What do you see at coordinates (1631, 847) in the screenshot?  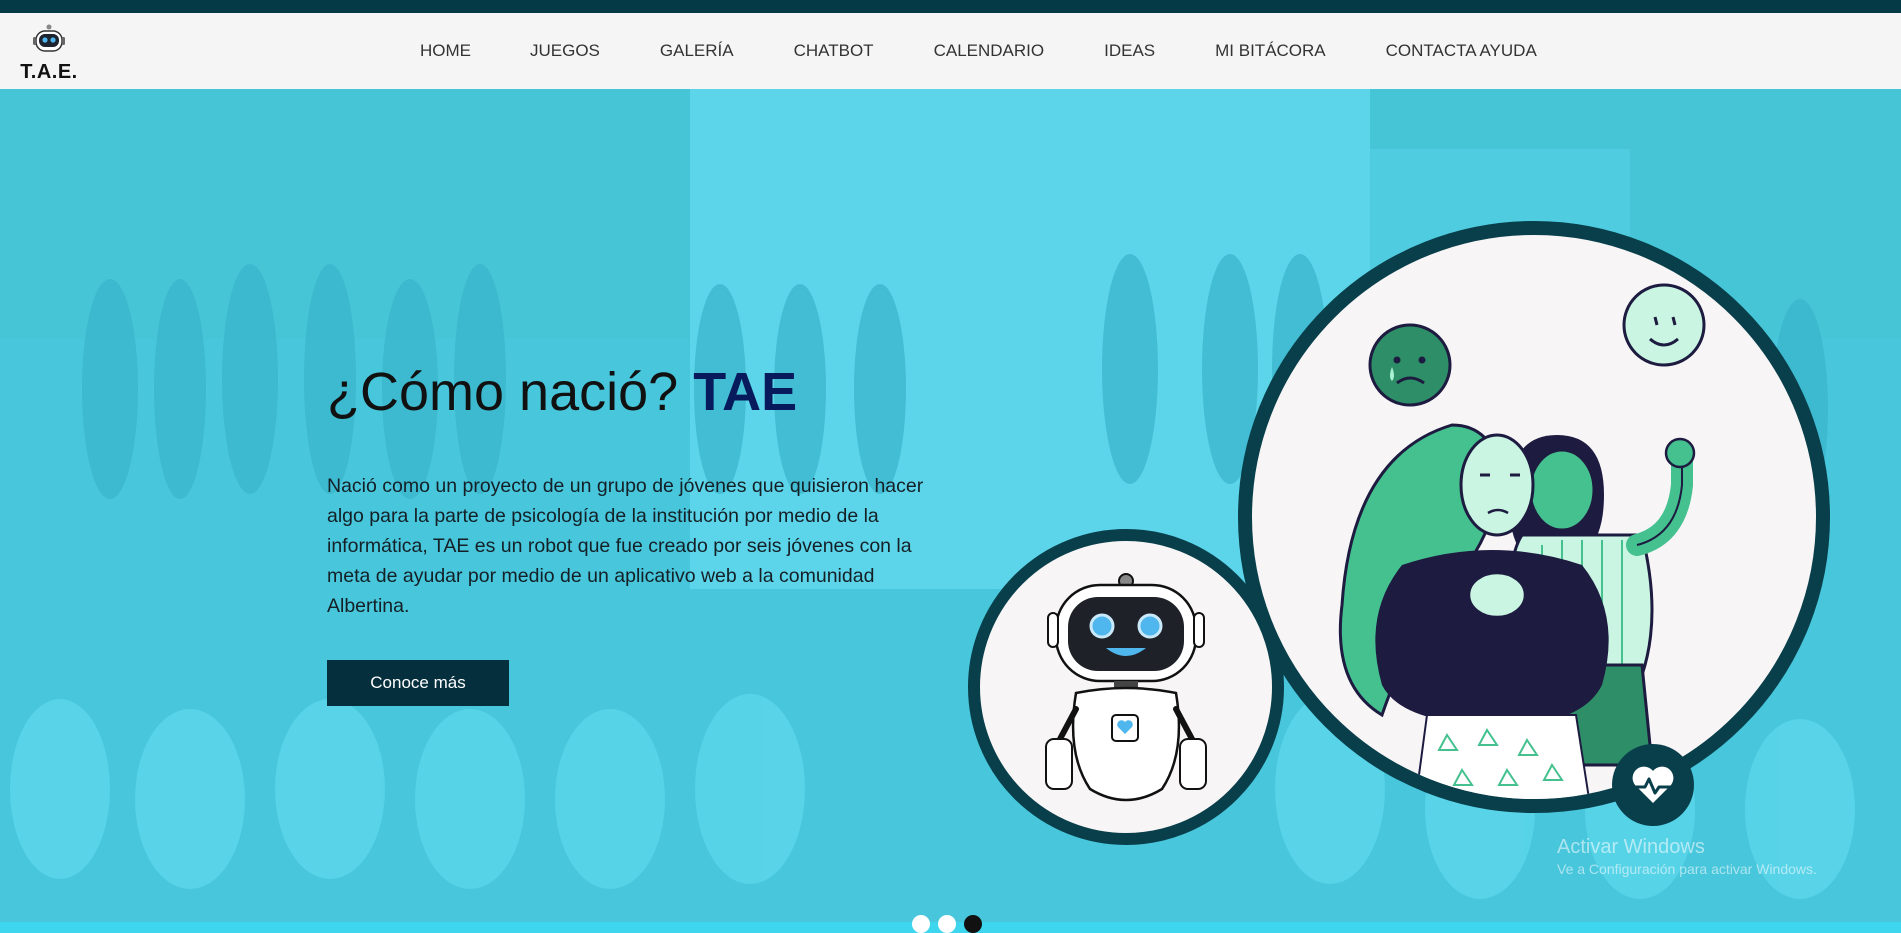 I see `watermark-line1: Activar Windows` at bounding box center [1631, 847].